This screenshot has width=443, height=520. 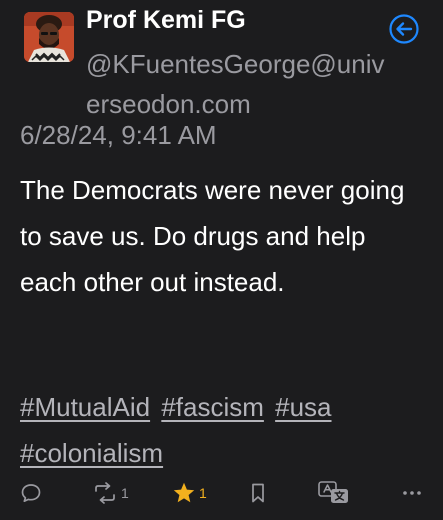 I want to click on hashtag-link: #colonialism, so click(x=91, y=453).